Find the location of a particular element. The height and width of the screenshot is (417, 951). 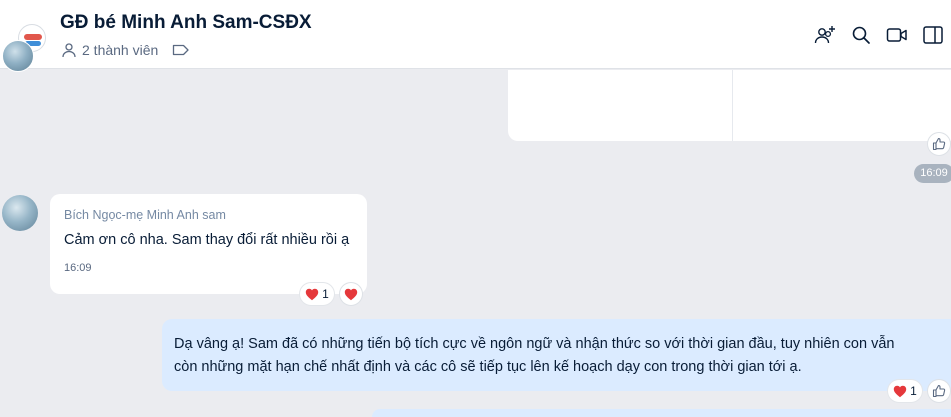

tag-icon is located at coordinates (181, 50).